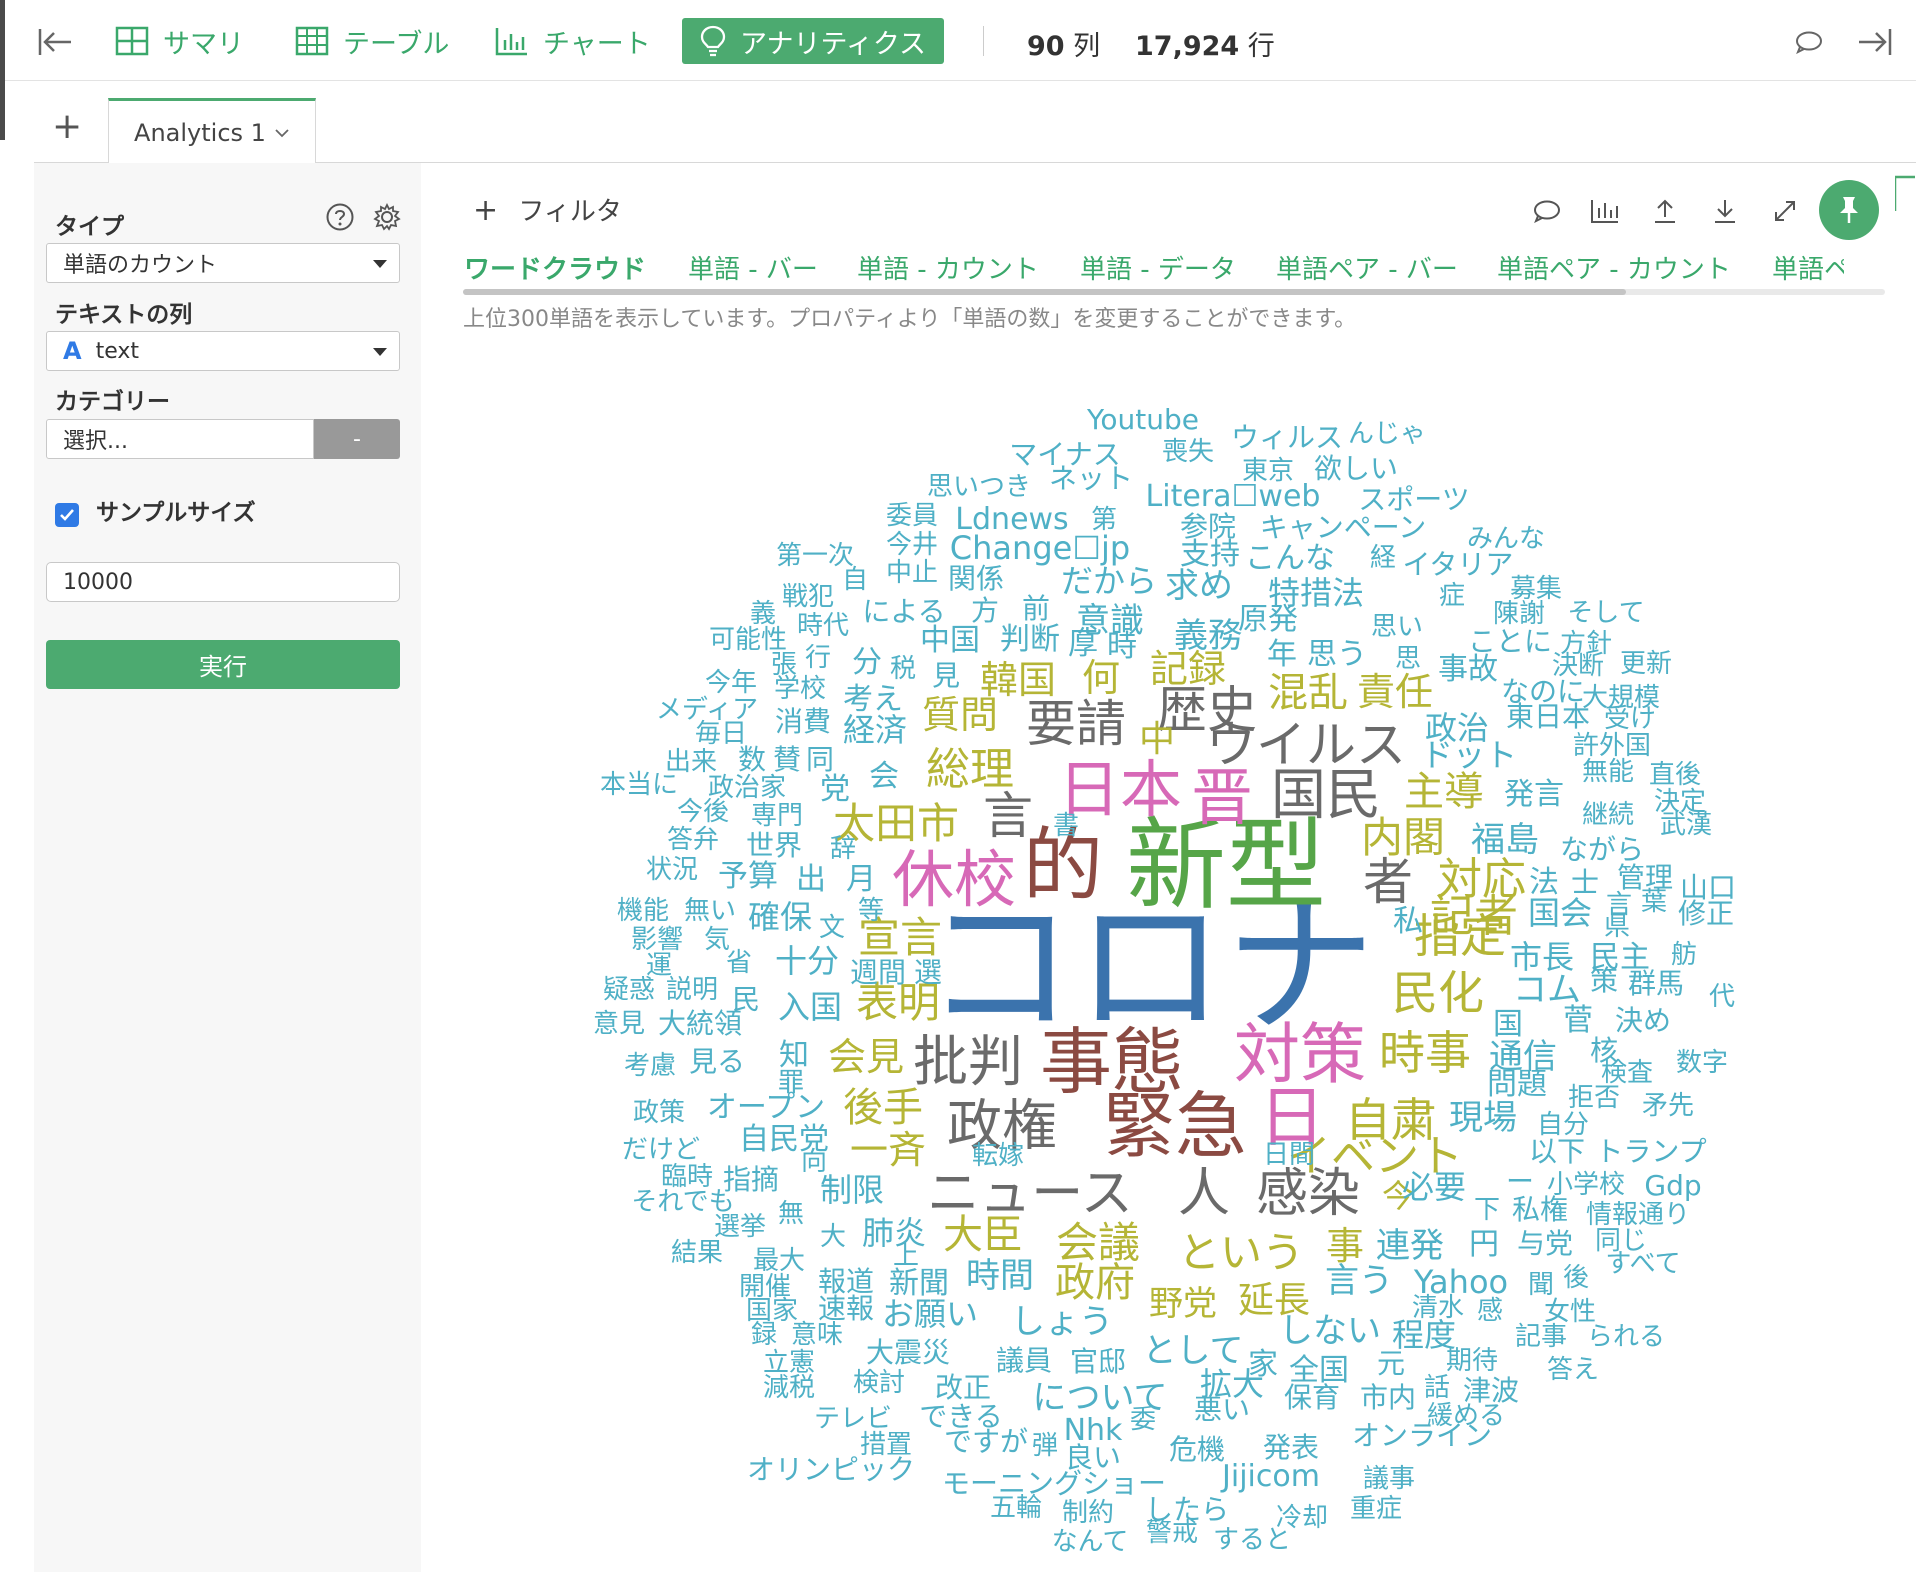 The image size is (1916, 1572). I want to click on wordcloud-word: 無能, so click(1608, 772).